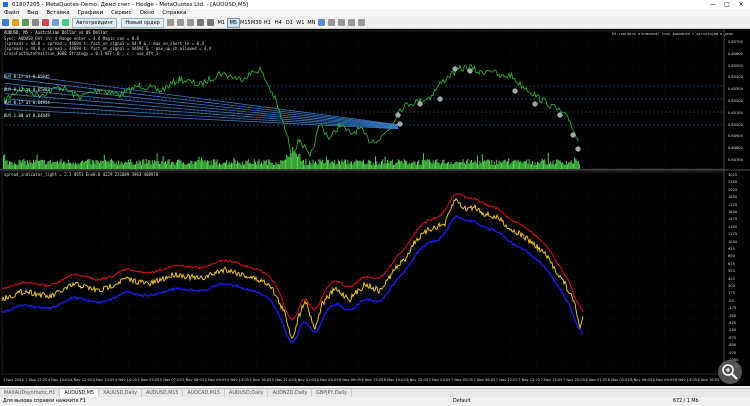  I want to click on timeframe-h4: H4, so click(278, 23).